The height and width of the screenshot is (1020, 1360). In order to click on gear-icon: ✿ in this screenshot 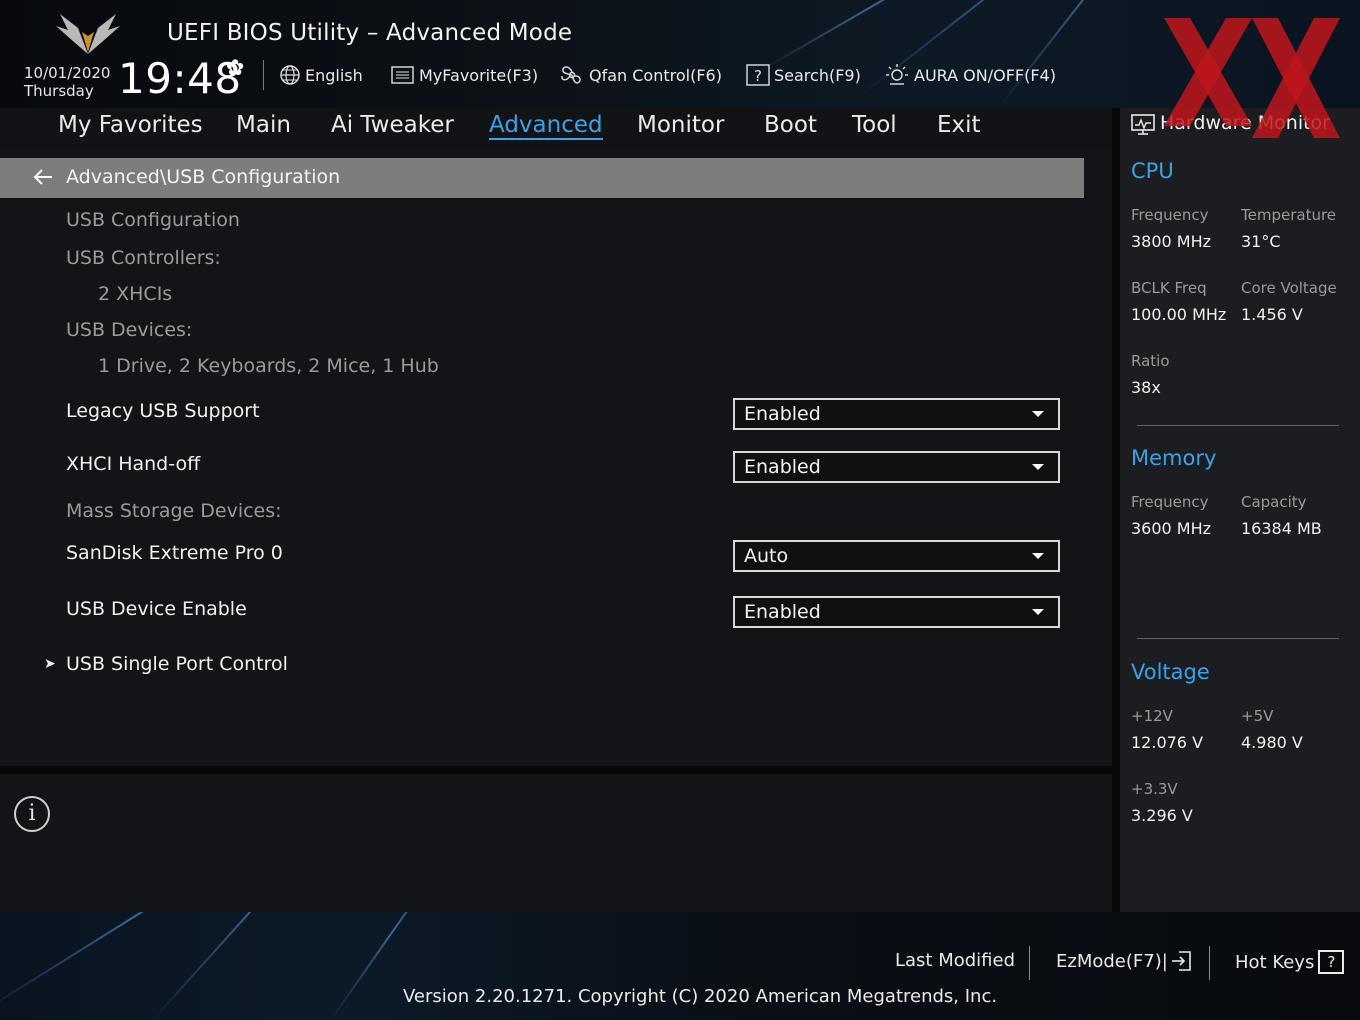, I will do `click(235, 68)`.